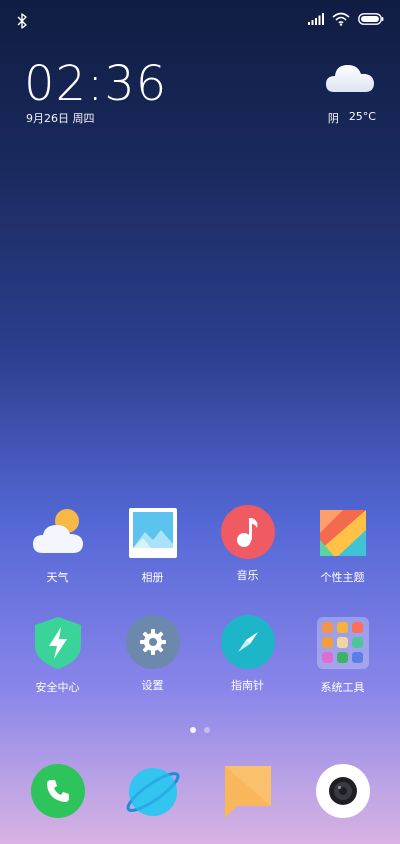 The height and width of the screenshot is (844, 400). I want to click on dock-messages, so click(248, 792).